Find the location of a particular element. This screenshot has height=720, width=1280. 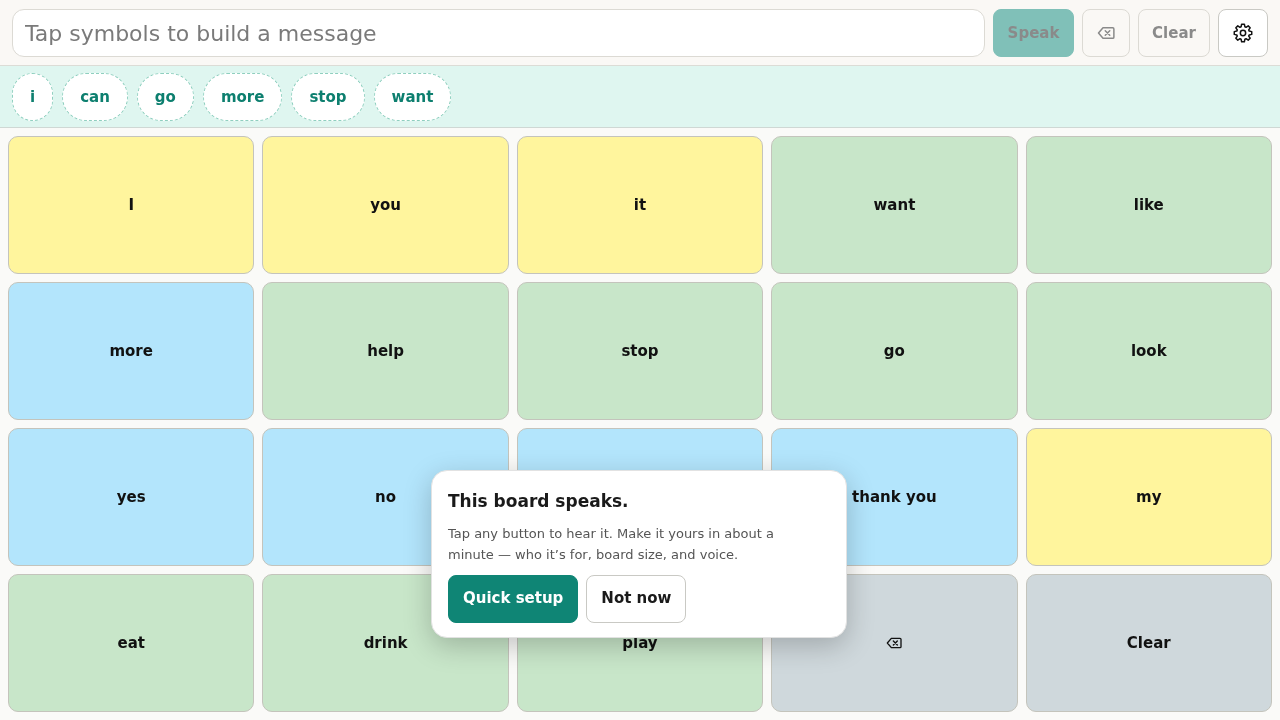

tile-label: Clear is located at coordinates (1148, 643).